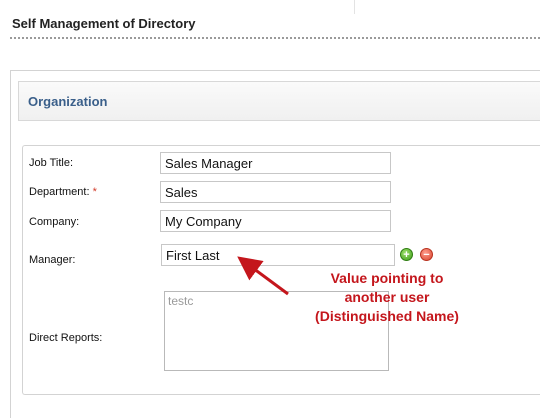 The height and width of the screenshot is (418, 540). Describe the element at coordinates (387, 278) in the screenshot. I see `annotation-line-1: Value pointing to` at that location.